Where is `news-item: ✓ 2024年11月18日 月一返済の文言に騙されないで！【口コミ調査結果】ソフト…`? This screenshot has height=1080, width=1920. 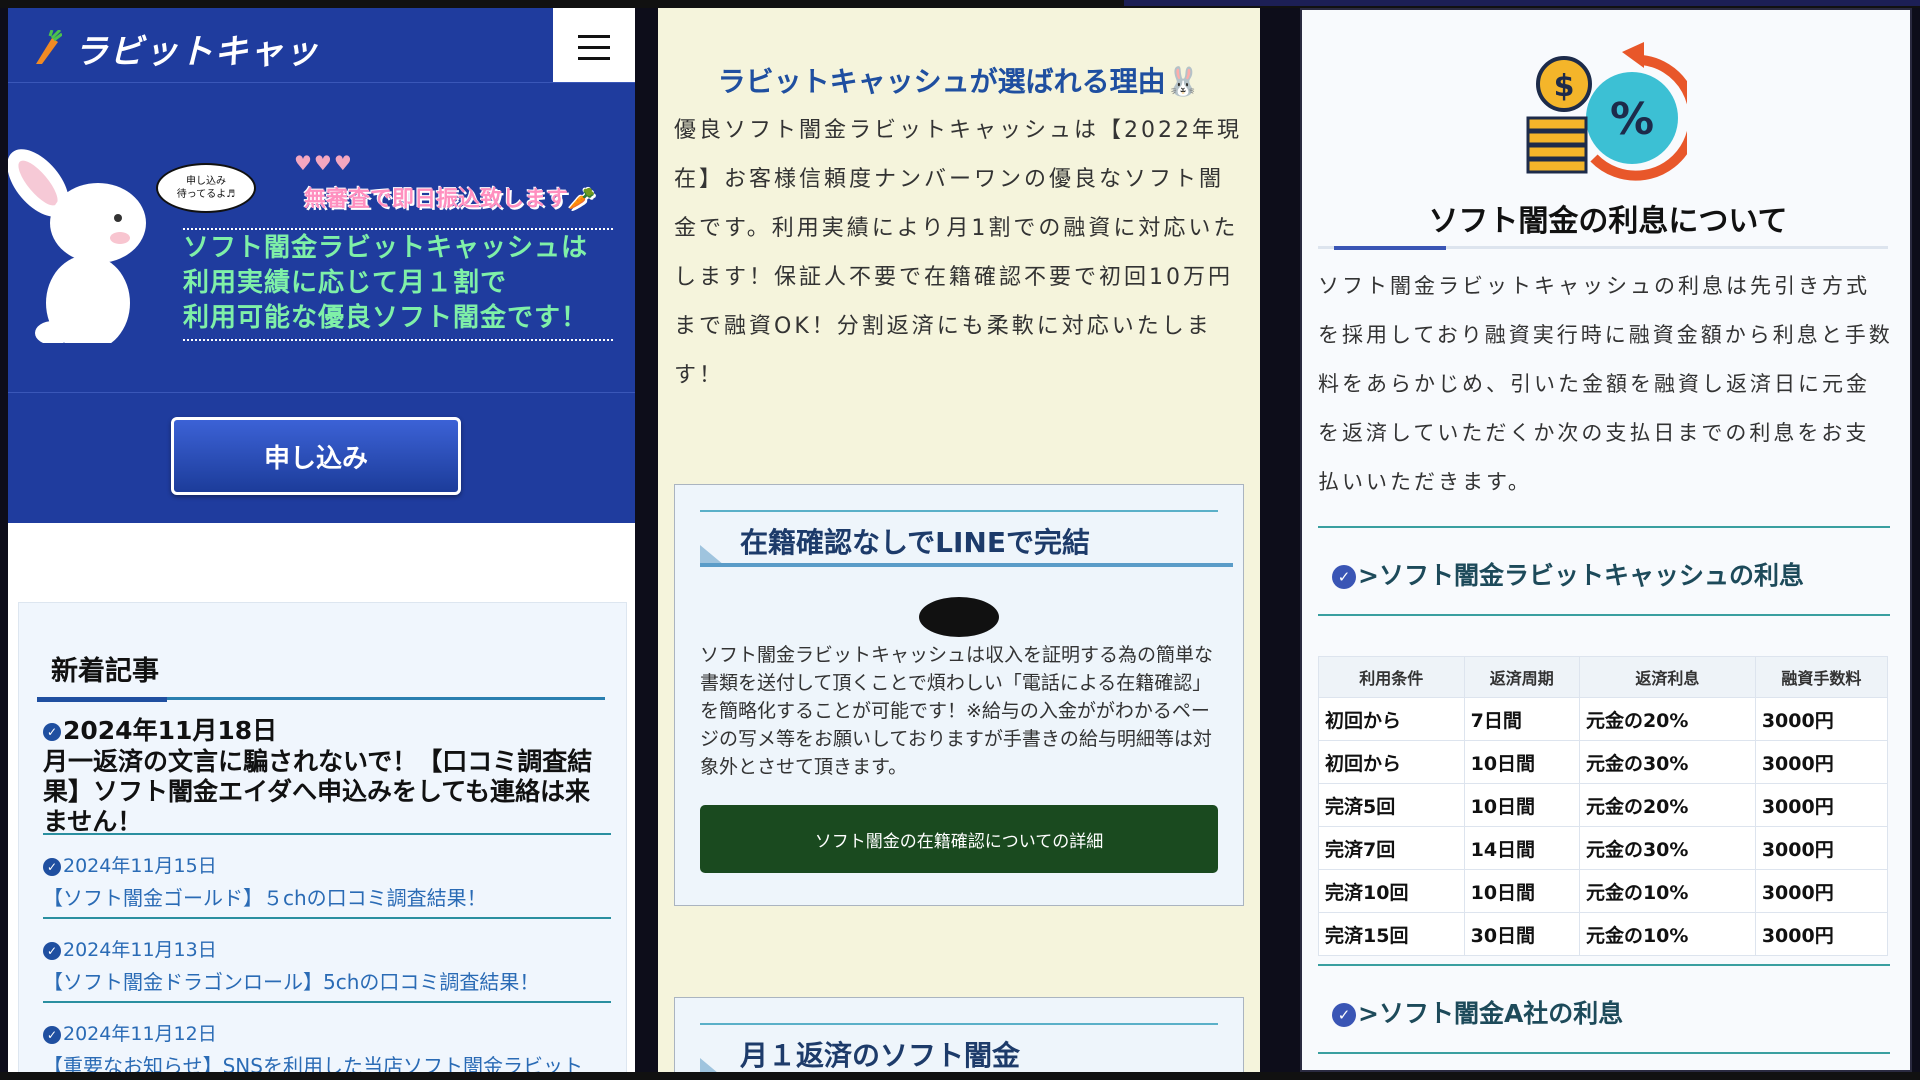
news-item: ✓ 2024年11月18日 月一返済の文言に騙されないで！【口コミ調査結果】ソフト… is located at coordinates (327, 774).